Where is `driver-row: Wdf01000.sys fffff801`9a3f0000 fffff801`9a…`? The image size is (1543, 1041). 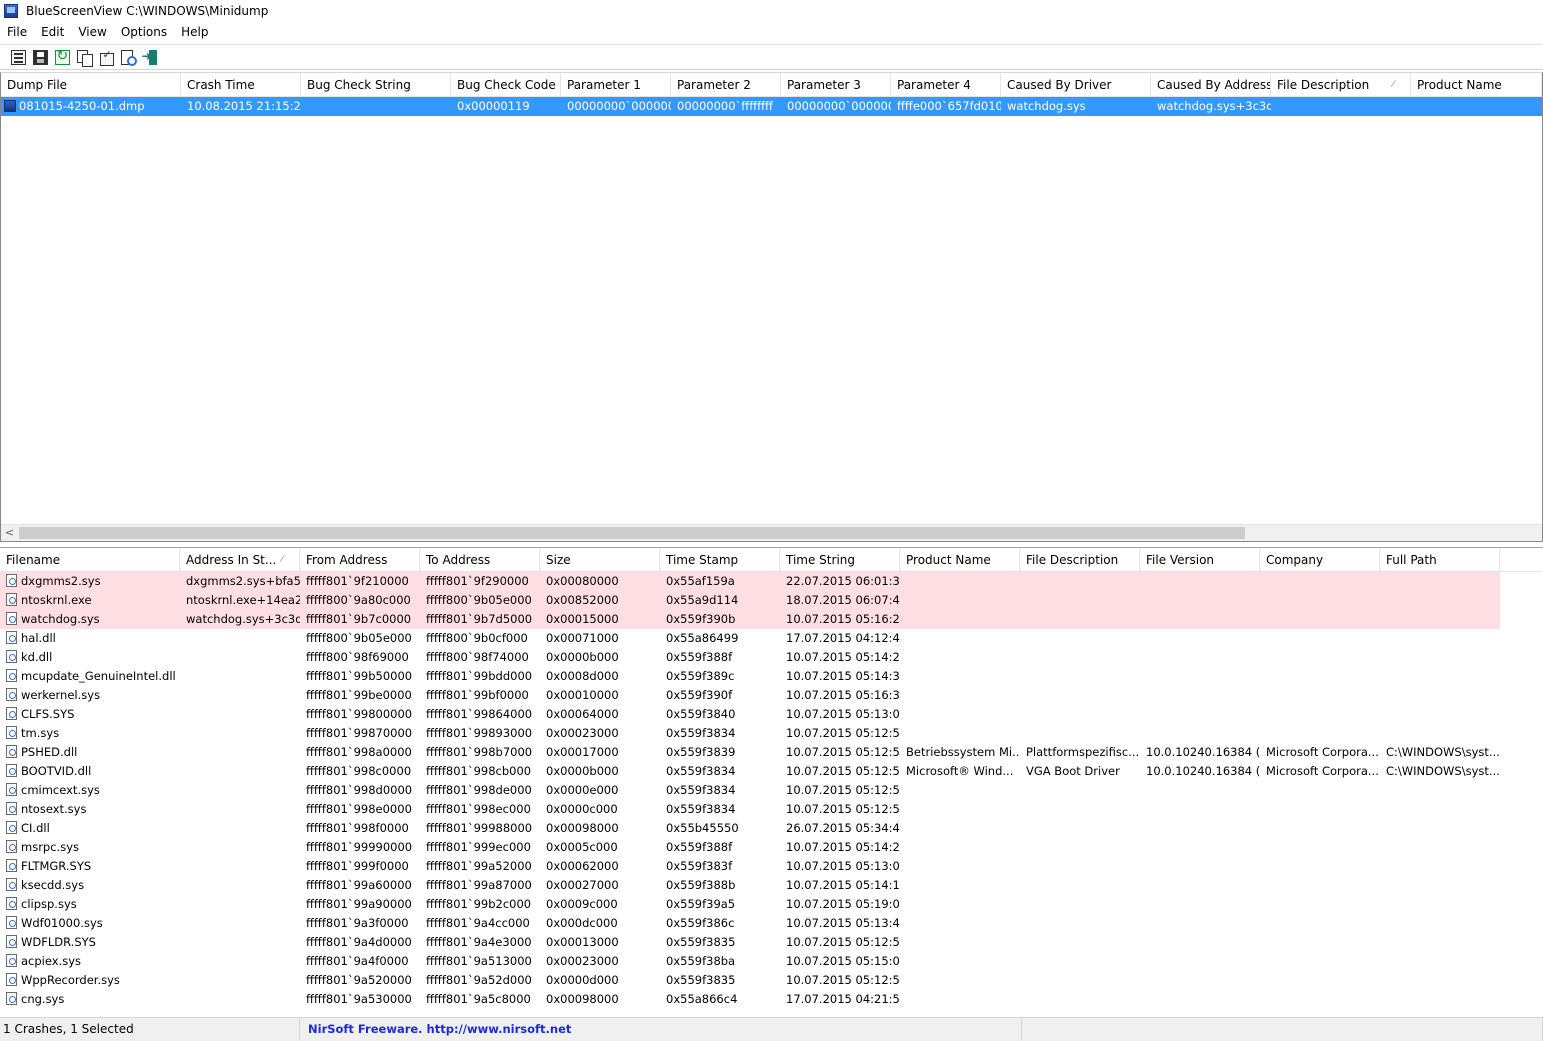
driver-row: Wdf01000.sys fffff801`9a3f0000 fffff801`9a… is located at coordinates (771, 923).